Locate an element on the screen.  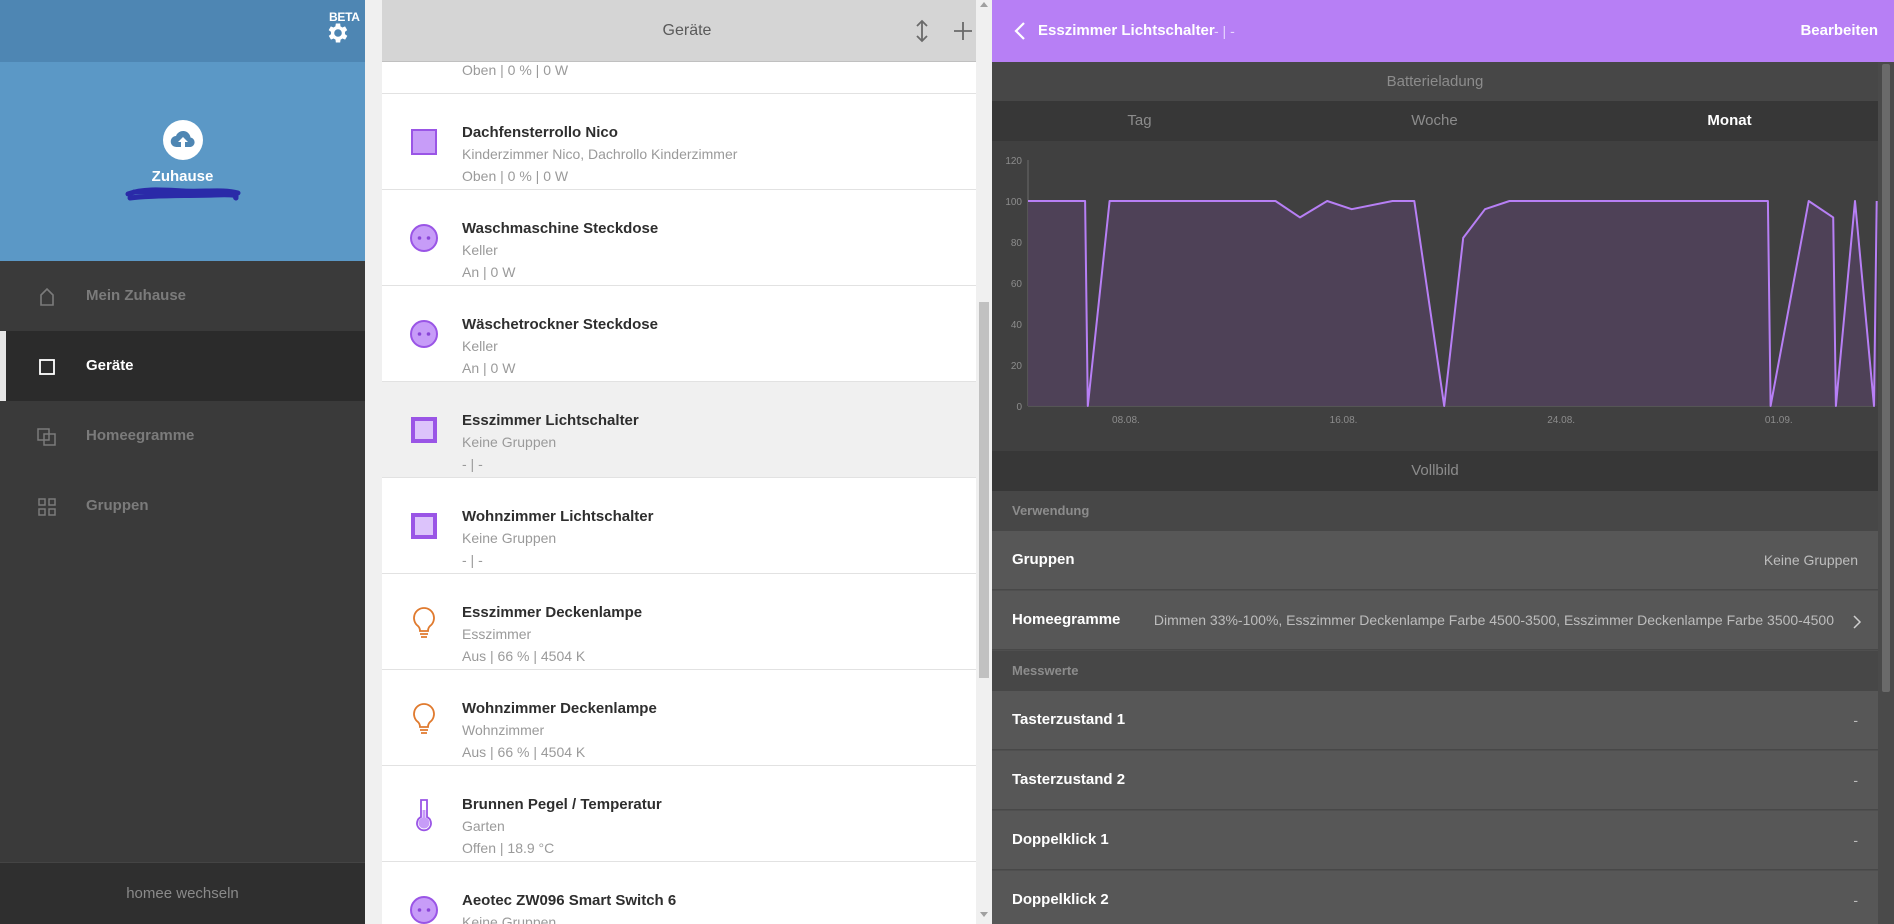
page-title: Geräte is located at coordinates (687, 30).